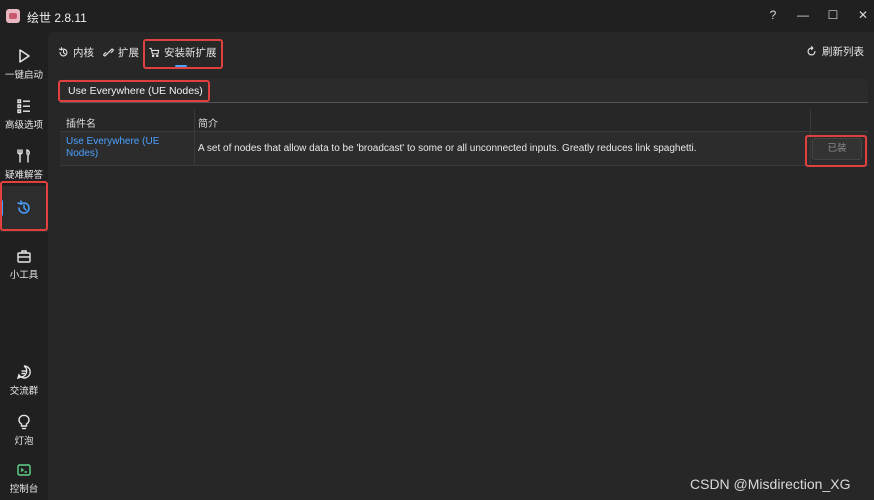 The image size is (874, 500). I want to click on column-header-description: 简介, so click(208, 124).